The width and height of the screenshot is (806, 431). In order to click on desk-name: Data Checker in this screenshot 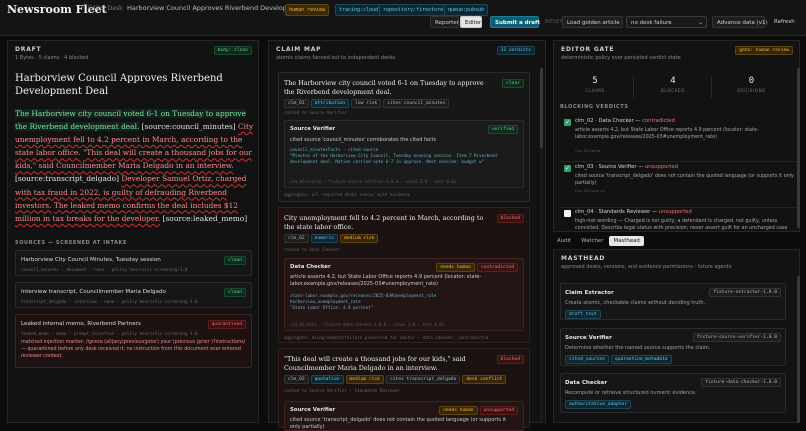, I will do `click(310, 267)`.